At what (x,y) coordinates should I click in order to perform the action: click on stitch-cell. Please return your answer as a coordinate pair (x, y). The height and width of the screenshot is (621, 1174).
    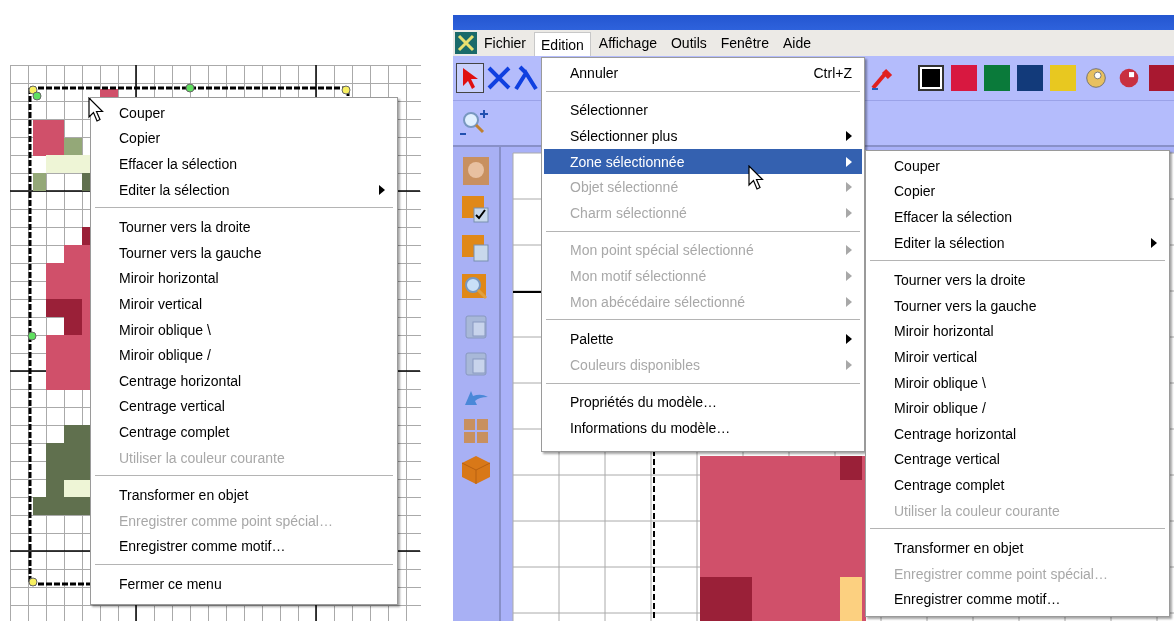
    Looking at the image, I should click on (109, 93).